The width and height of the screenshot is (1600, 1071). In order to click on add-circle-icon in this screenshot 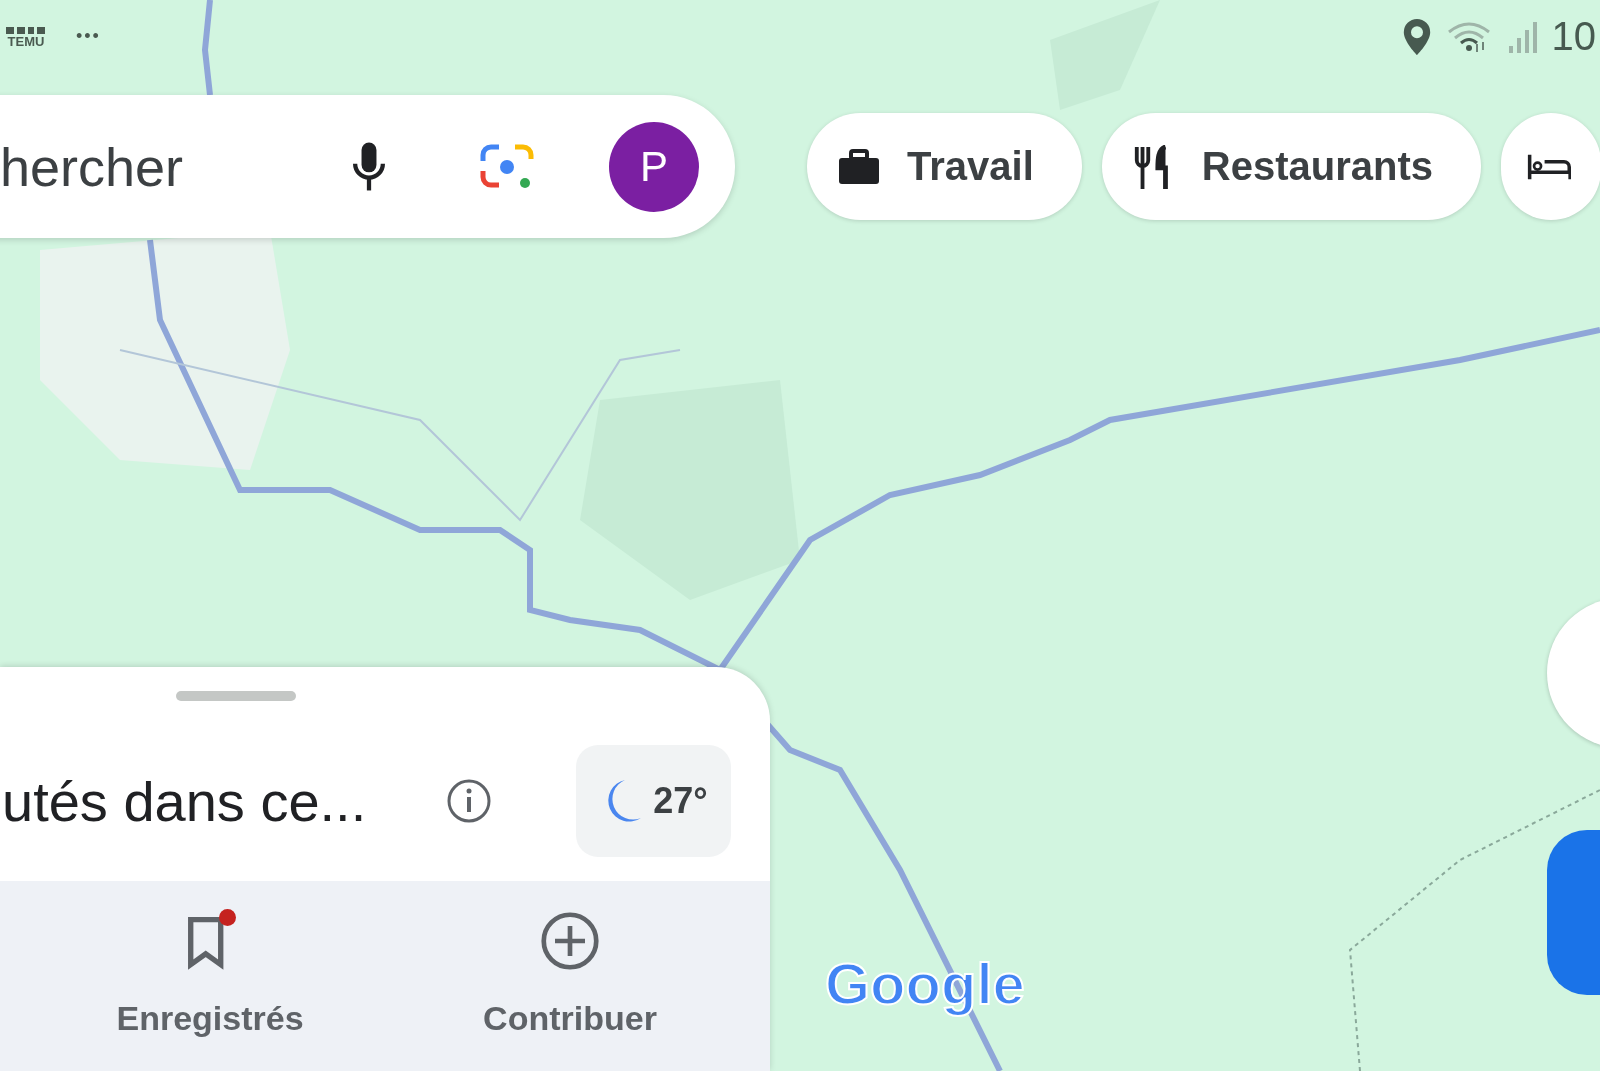, I will do `click(570, 941)`.